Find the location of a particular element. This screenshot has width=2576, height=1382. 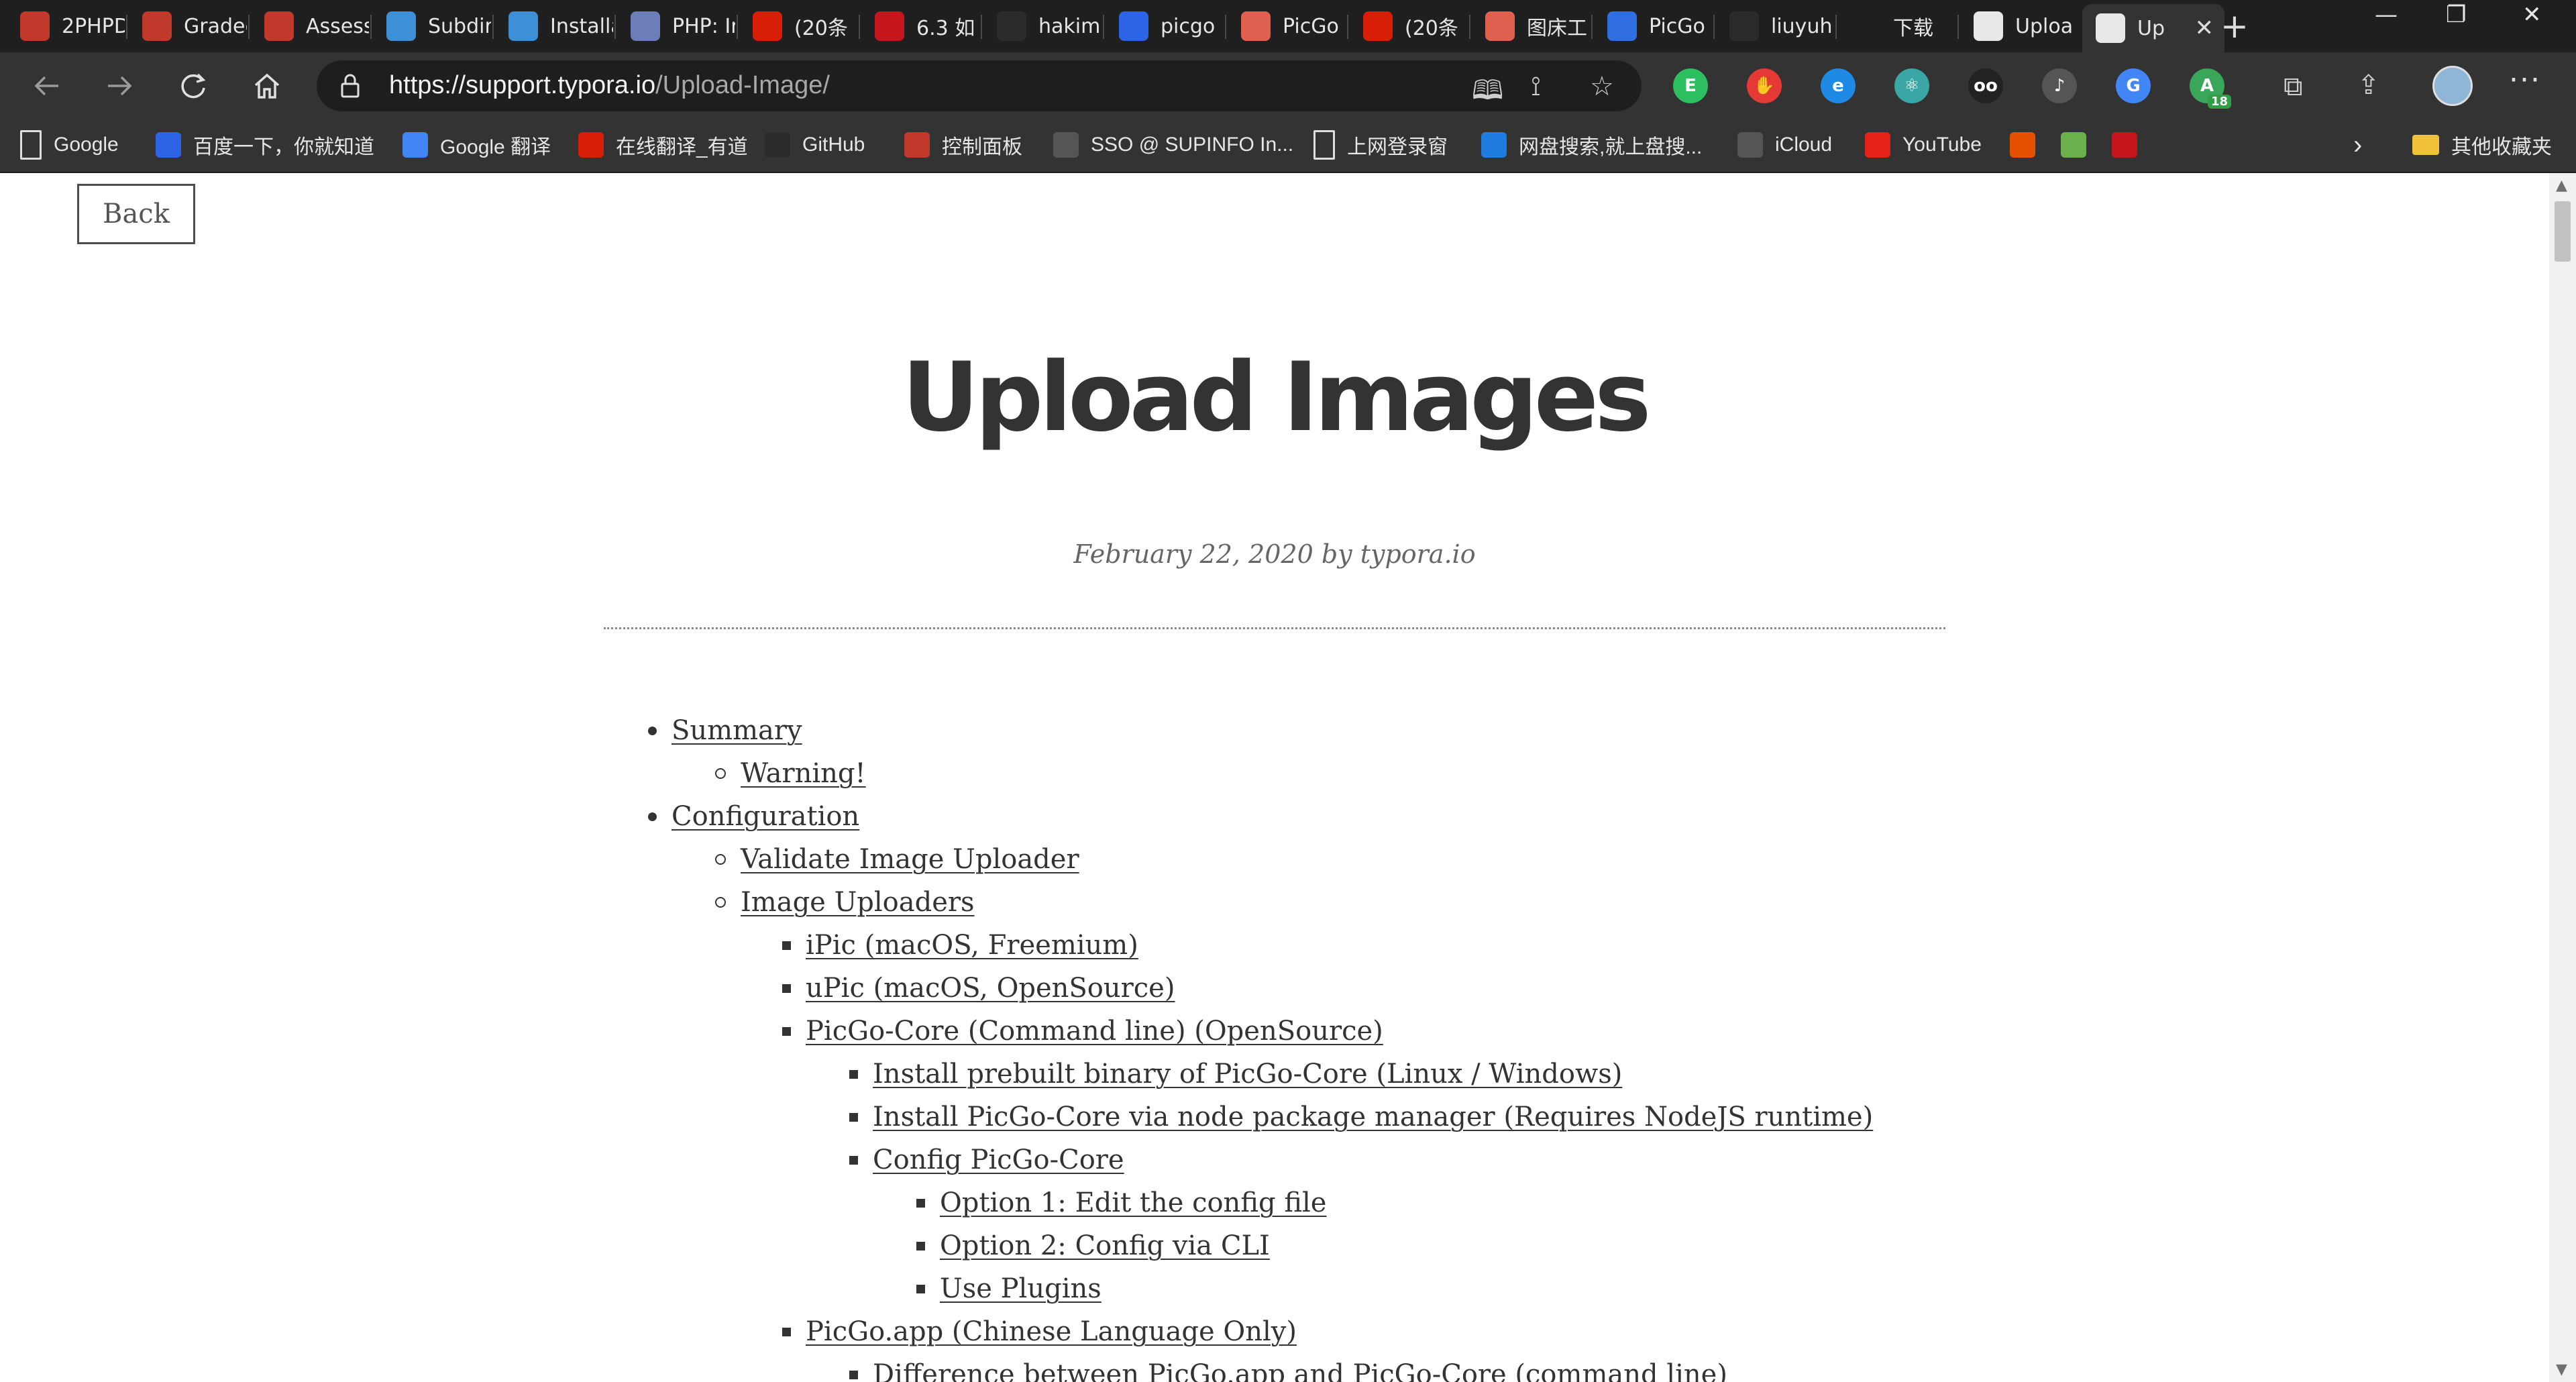

translate-icon: ⟟ is located at coordinates (1536, 86).